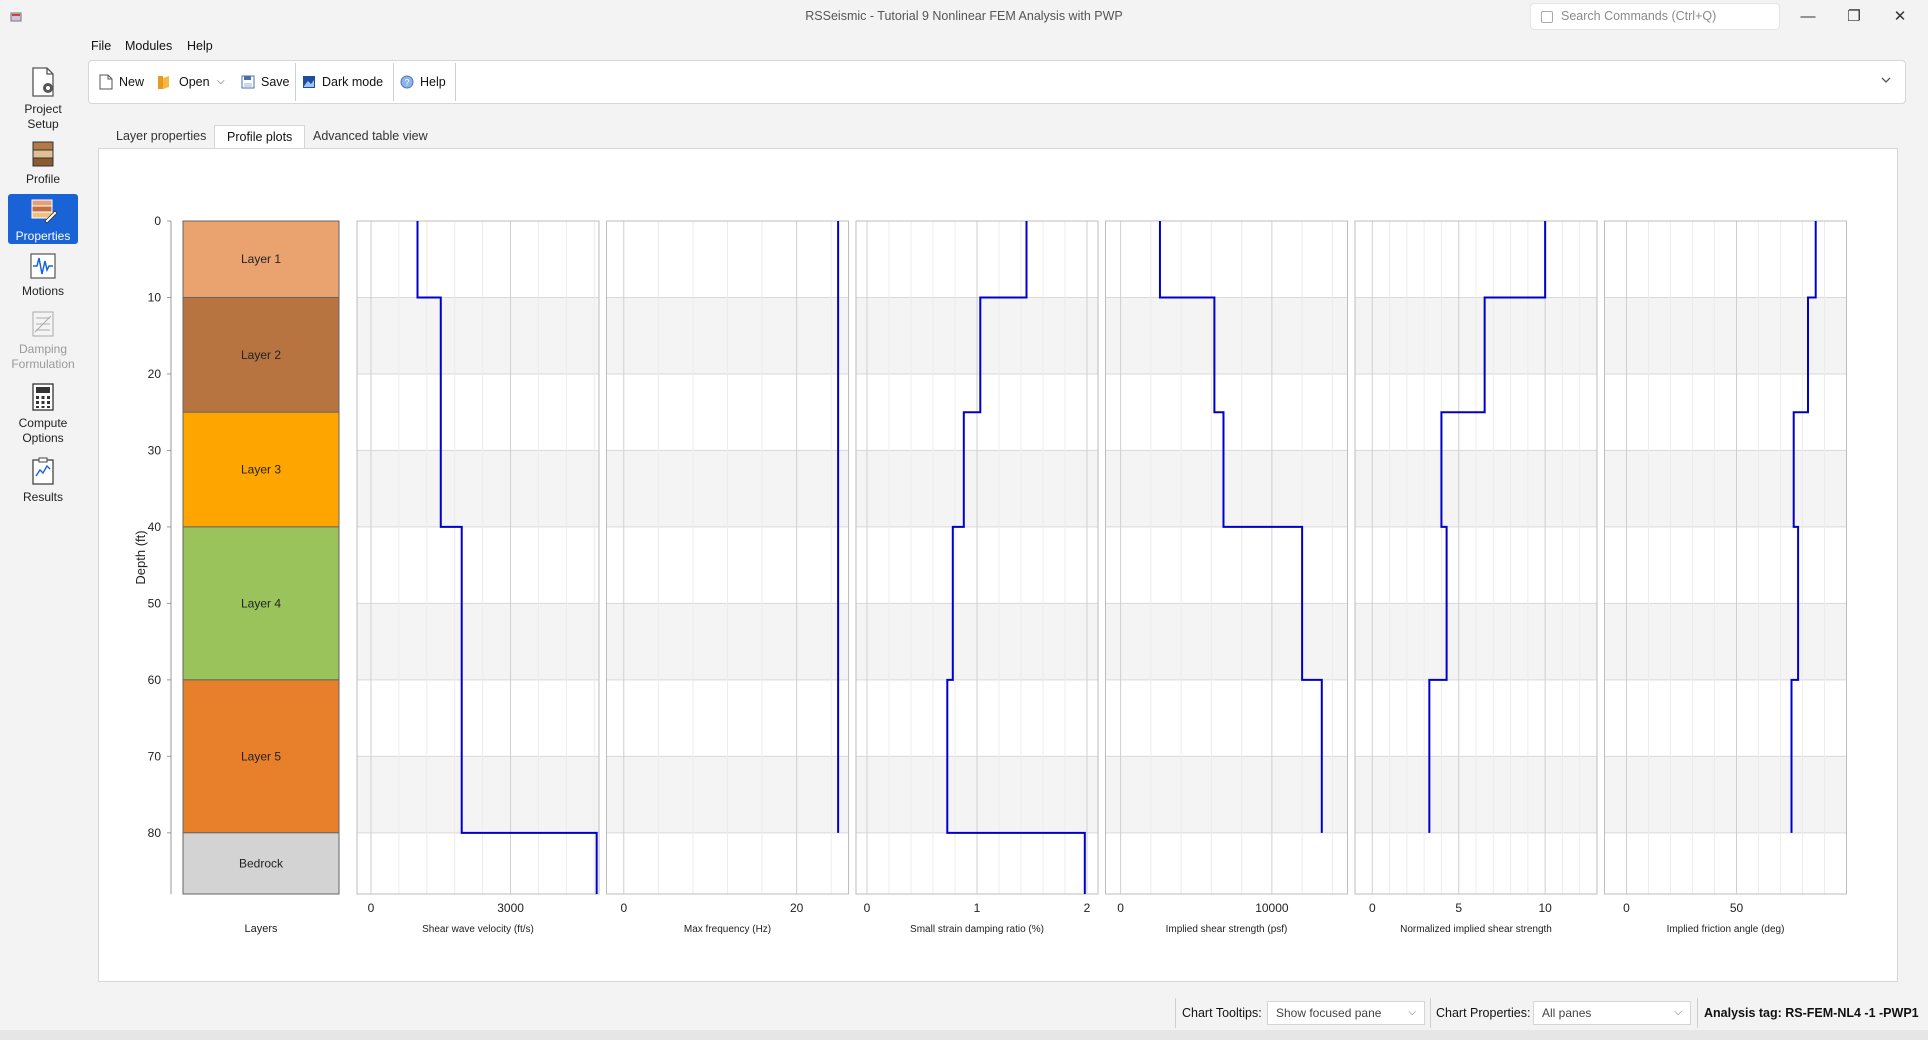  What do you see at coordinates (393, 82) in the screenshot?
I see `toolbar-separator` at bounding box center [393, 82].